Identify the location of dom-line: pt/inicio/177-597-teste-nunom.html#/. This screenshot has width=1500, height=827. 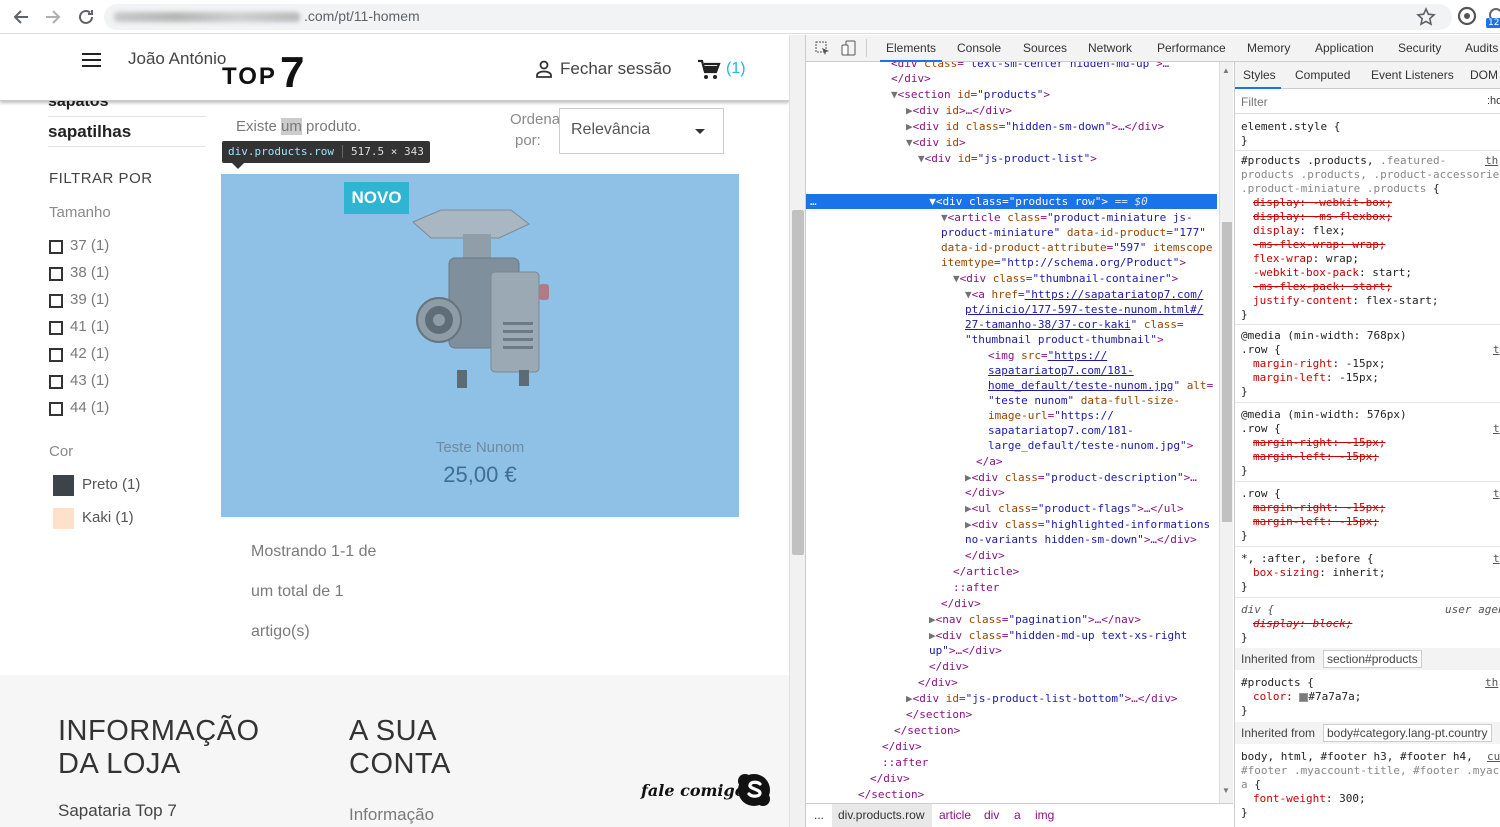
(1084, 309).